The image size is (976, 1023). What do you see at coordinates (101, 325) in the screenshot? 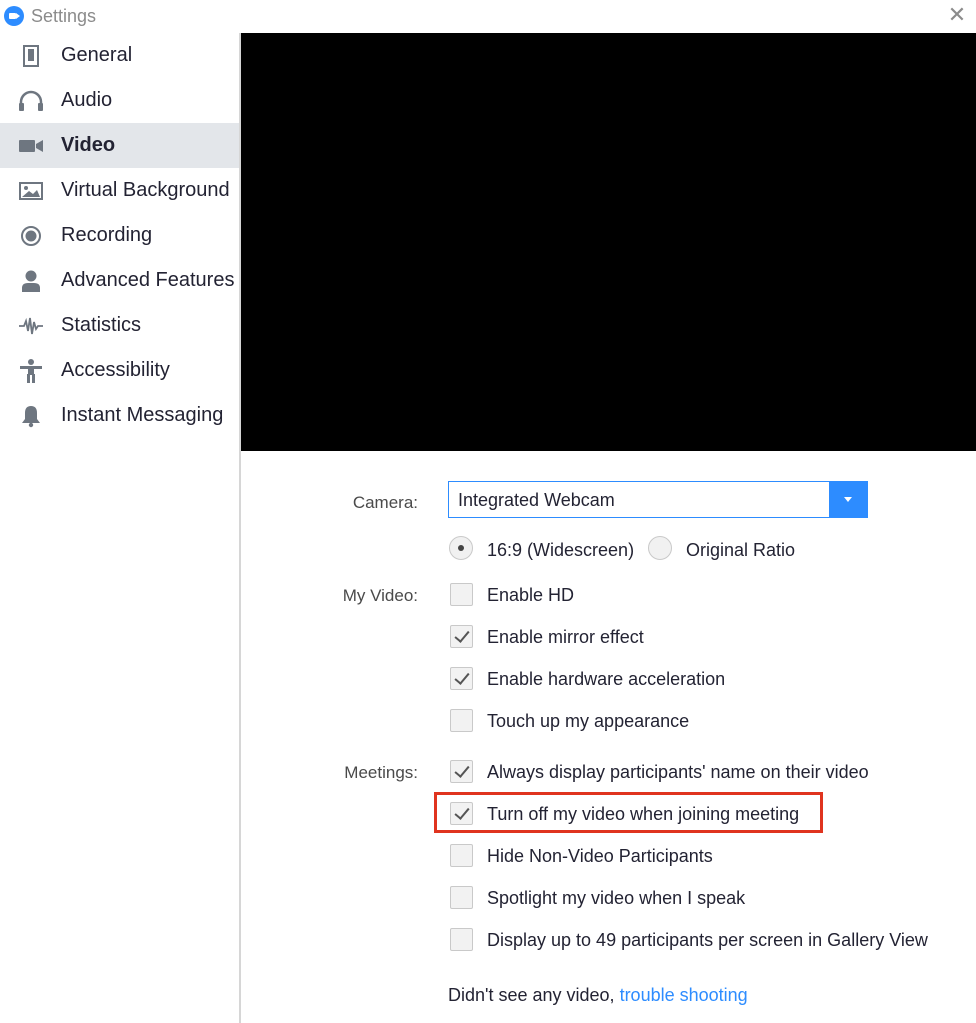
I see `sidebar-item-label: Statistics` at bounding box center [101, 325].